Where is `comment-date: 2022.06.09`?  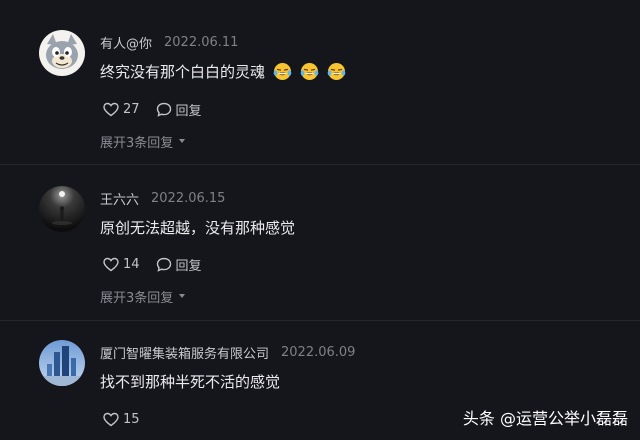
comment-date: 2022.06.09 is located at coordinates (318, 352).